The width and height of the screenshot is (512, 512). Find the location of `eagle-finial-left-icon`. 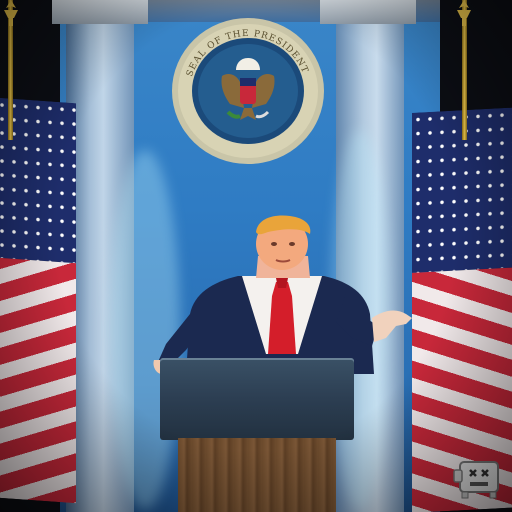

eagle-finial-left-icon is located at coordinates (11, 13).